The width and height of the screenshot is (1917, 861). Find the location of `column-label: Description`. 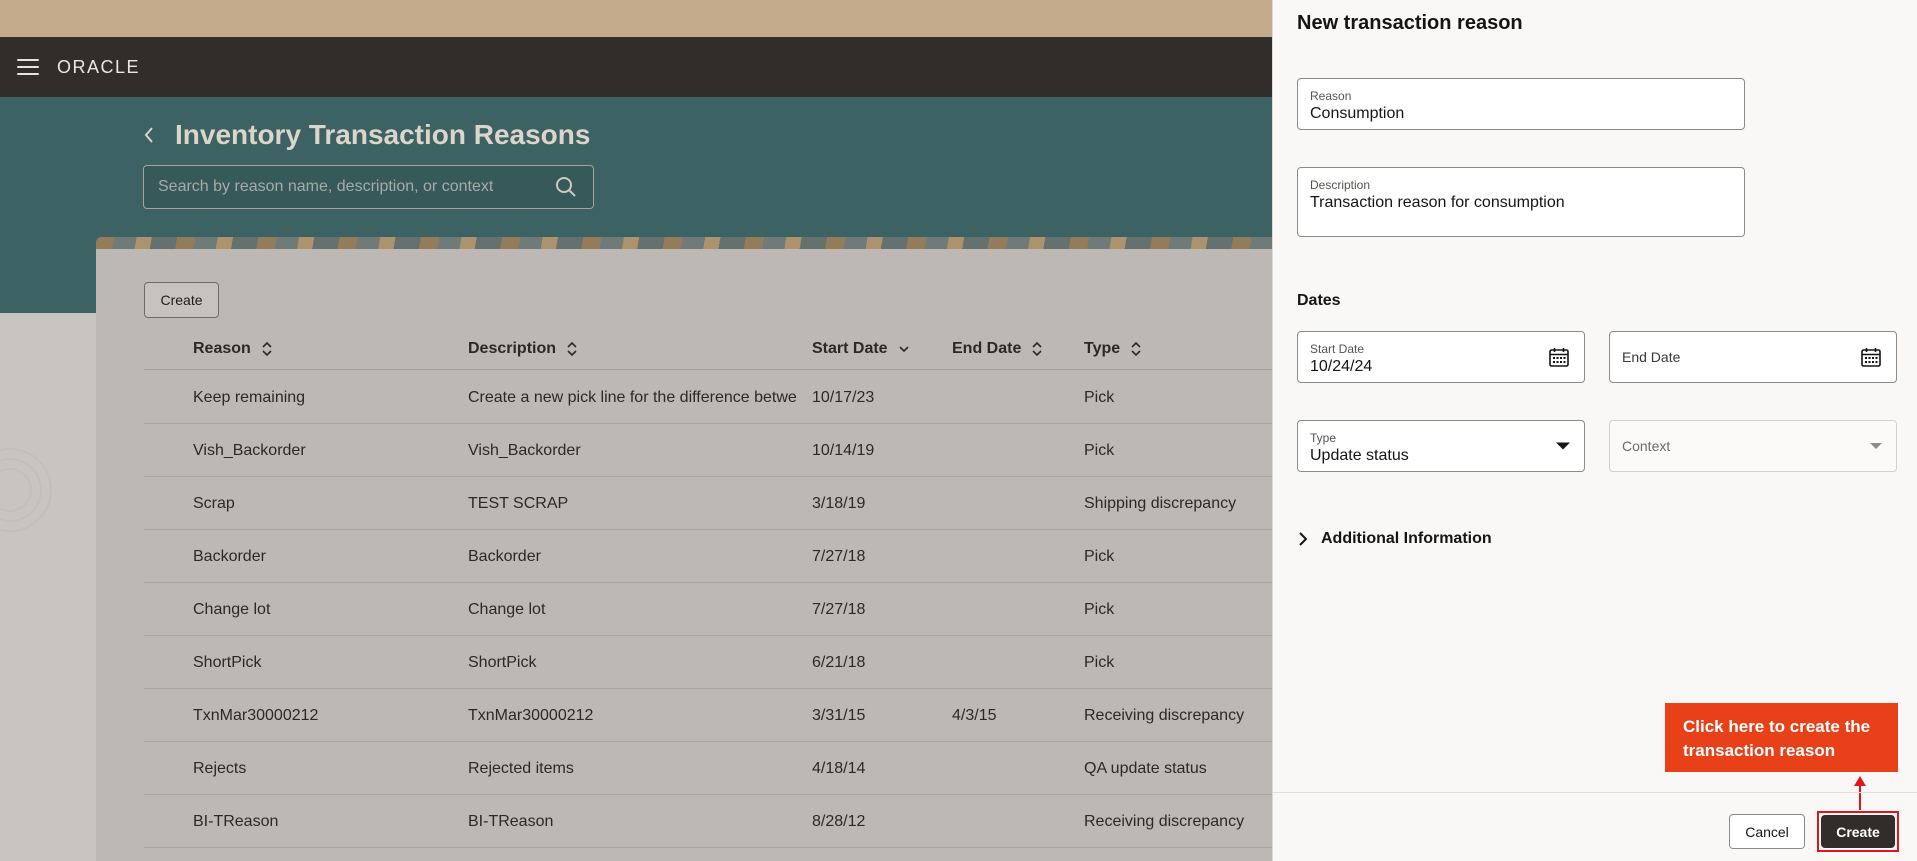

column-label: Description is located at coordinates (512, 348).